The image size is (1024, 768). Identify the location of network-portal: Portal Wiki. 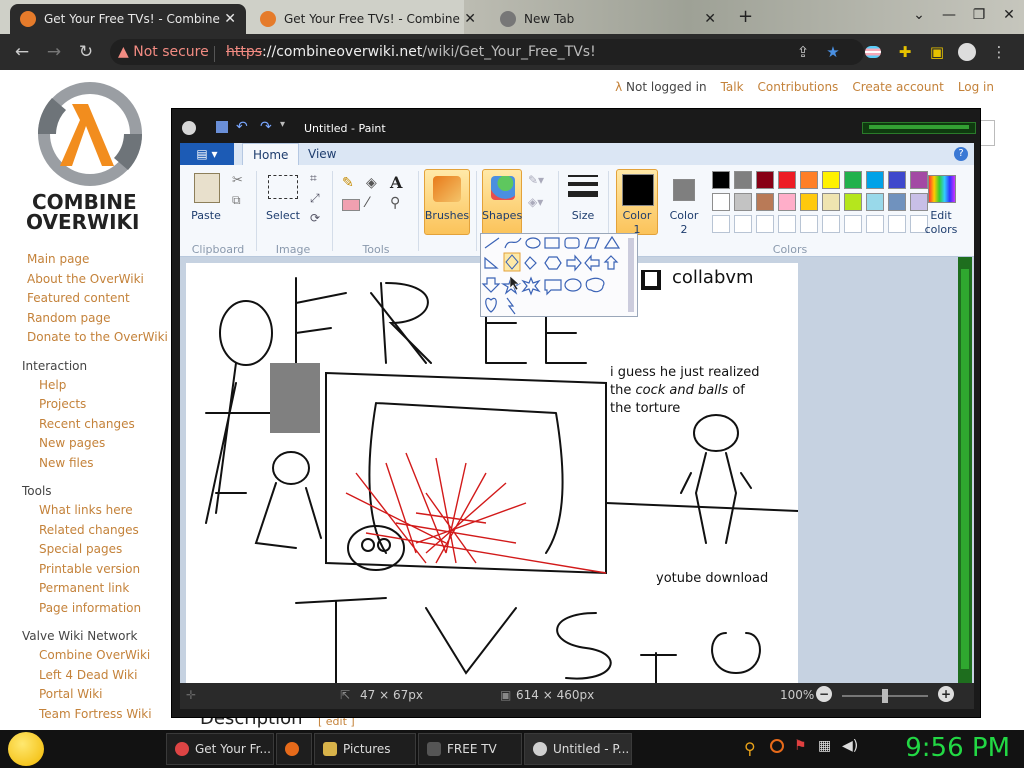
(71, 694).